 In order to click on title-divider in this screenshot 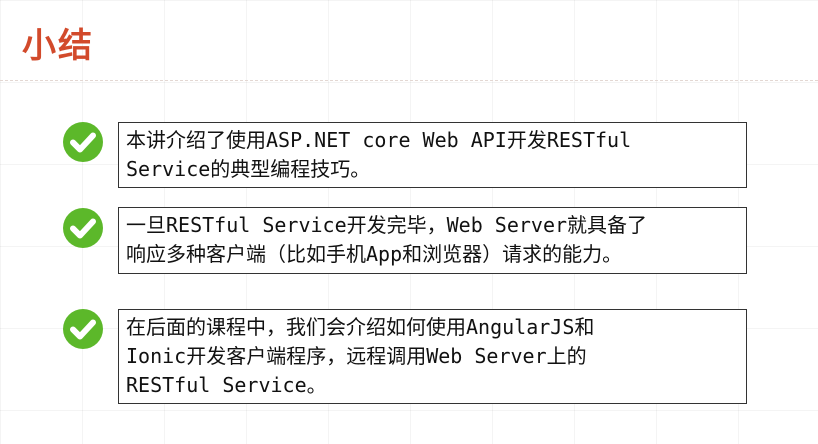, I will do `click(409, 80)`.